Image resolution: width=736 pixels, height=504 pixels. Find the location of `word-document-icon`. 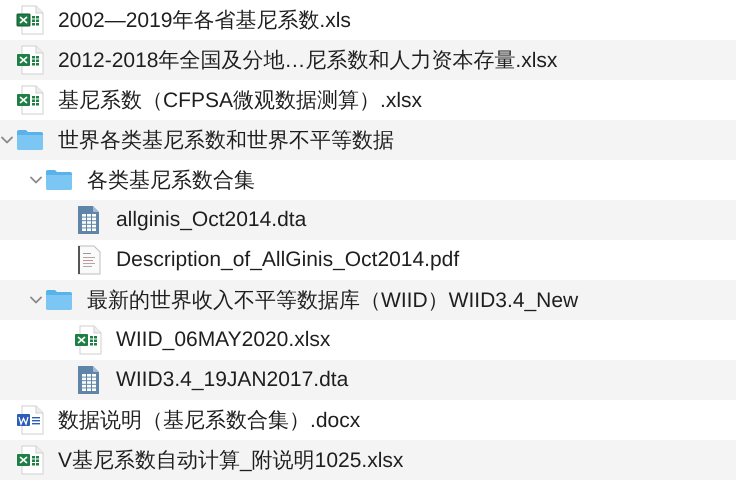

word-document-icon is located at coordinates (30, 420).